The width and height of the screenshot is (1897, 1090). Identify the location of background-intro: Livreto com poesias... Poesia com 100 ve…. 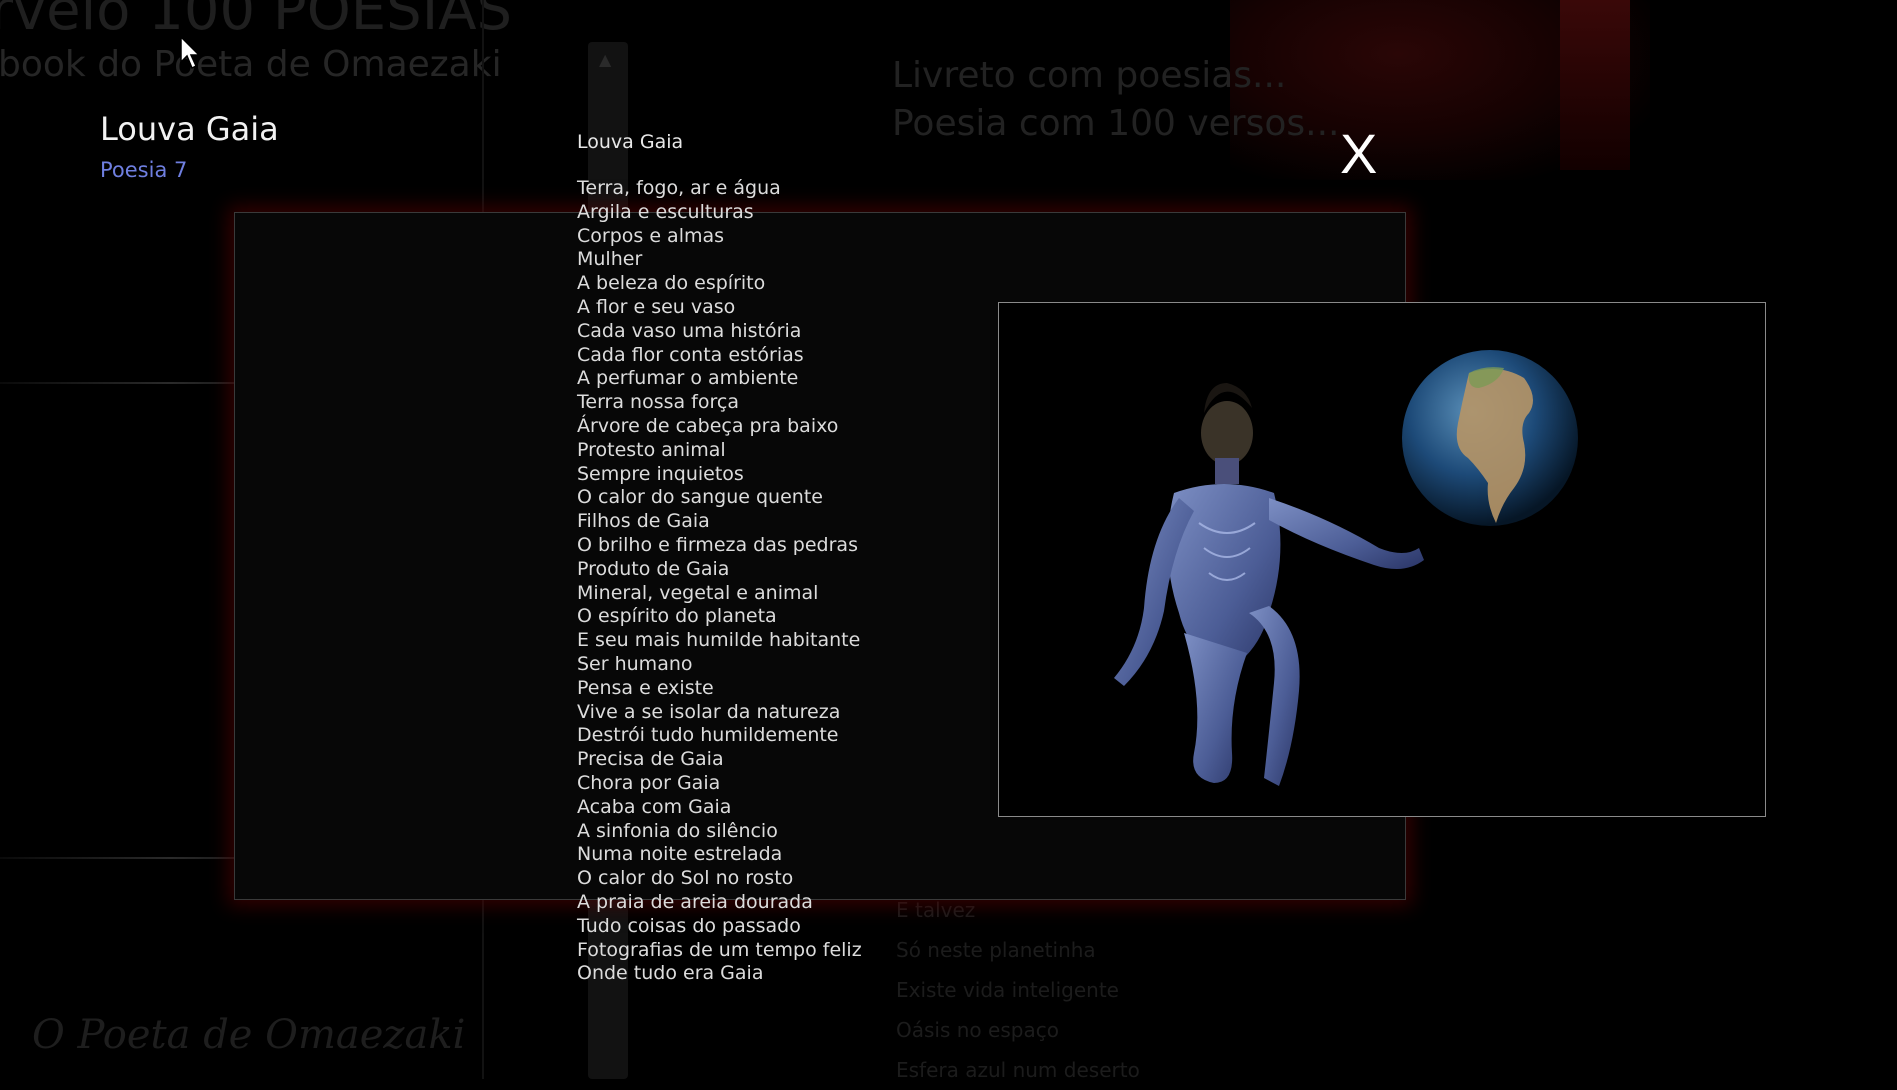
(1115, 100).